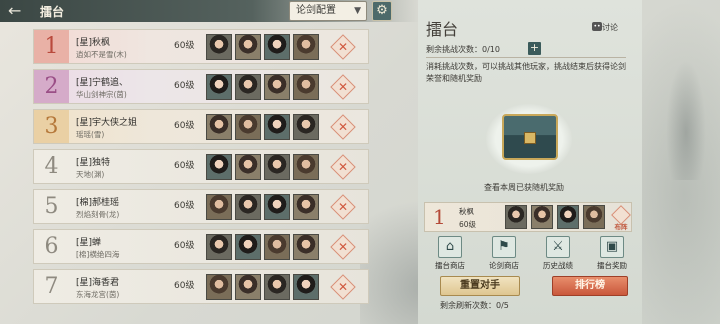  Describe the element at coordinates (610, 27) in the screenshot. I see `discuss-link: 讨论` at that location.